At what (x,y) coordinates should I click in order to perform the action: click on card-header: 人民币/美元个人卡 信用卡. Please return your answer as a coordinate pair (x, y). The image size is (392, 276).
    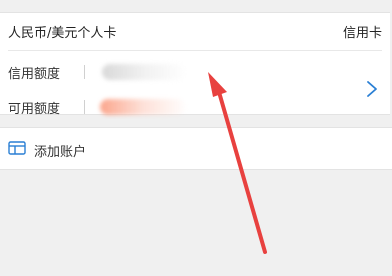
    Looking at the image, I should click on (195, 32).